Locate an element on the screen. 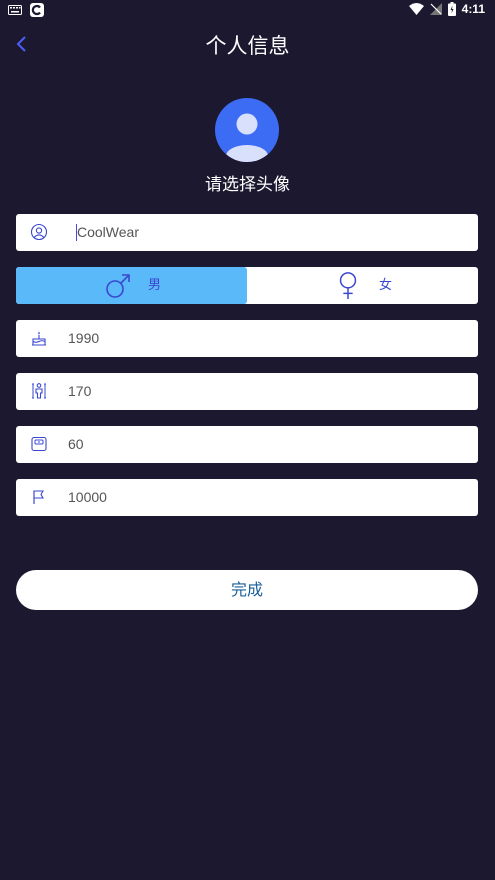  wifi-icon is located at coordinates (416, 9).